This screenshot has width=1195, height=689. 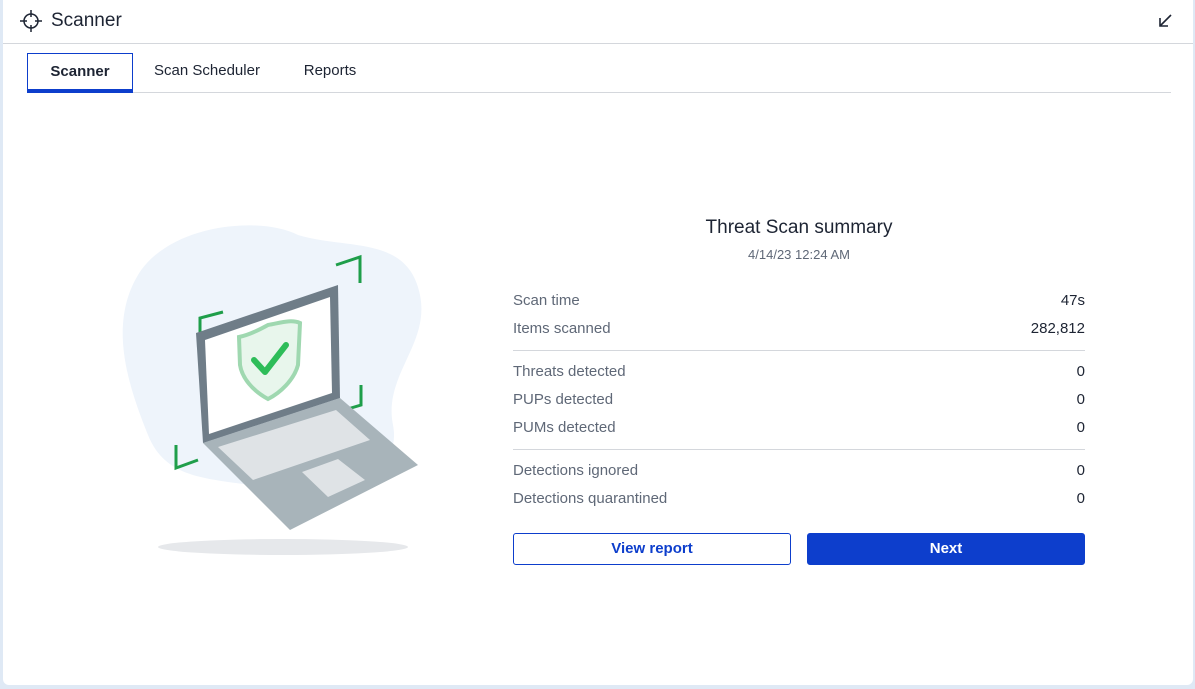 I want to click on row-value: 282,812, so click(x=1057, y=328).